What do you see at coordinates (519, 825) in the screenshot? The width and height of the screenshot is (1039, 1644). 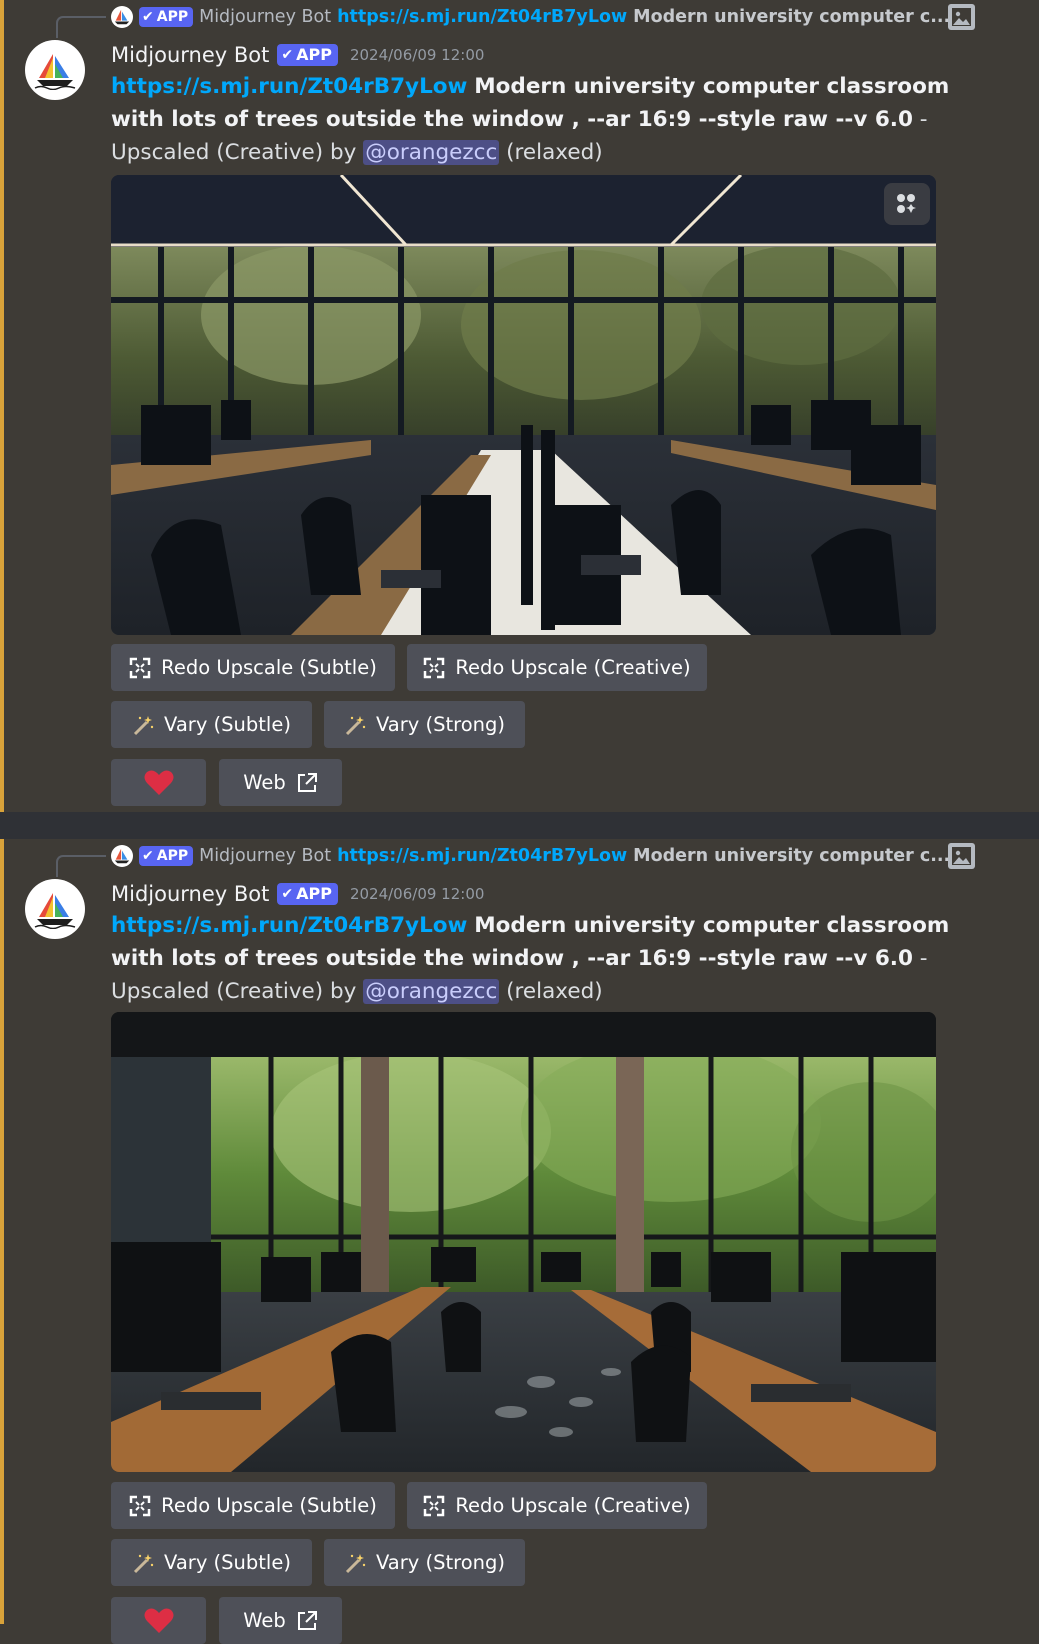 I see `message-divider` at bounding box center [519, 825].